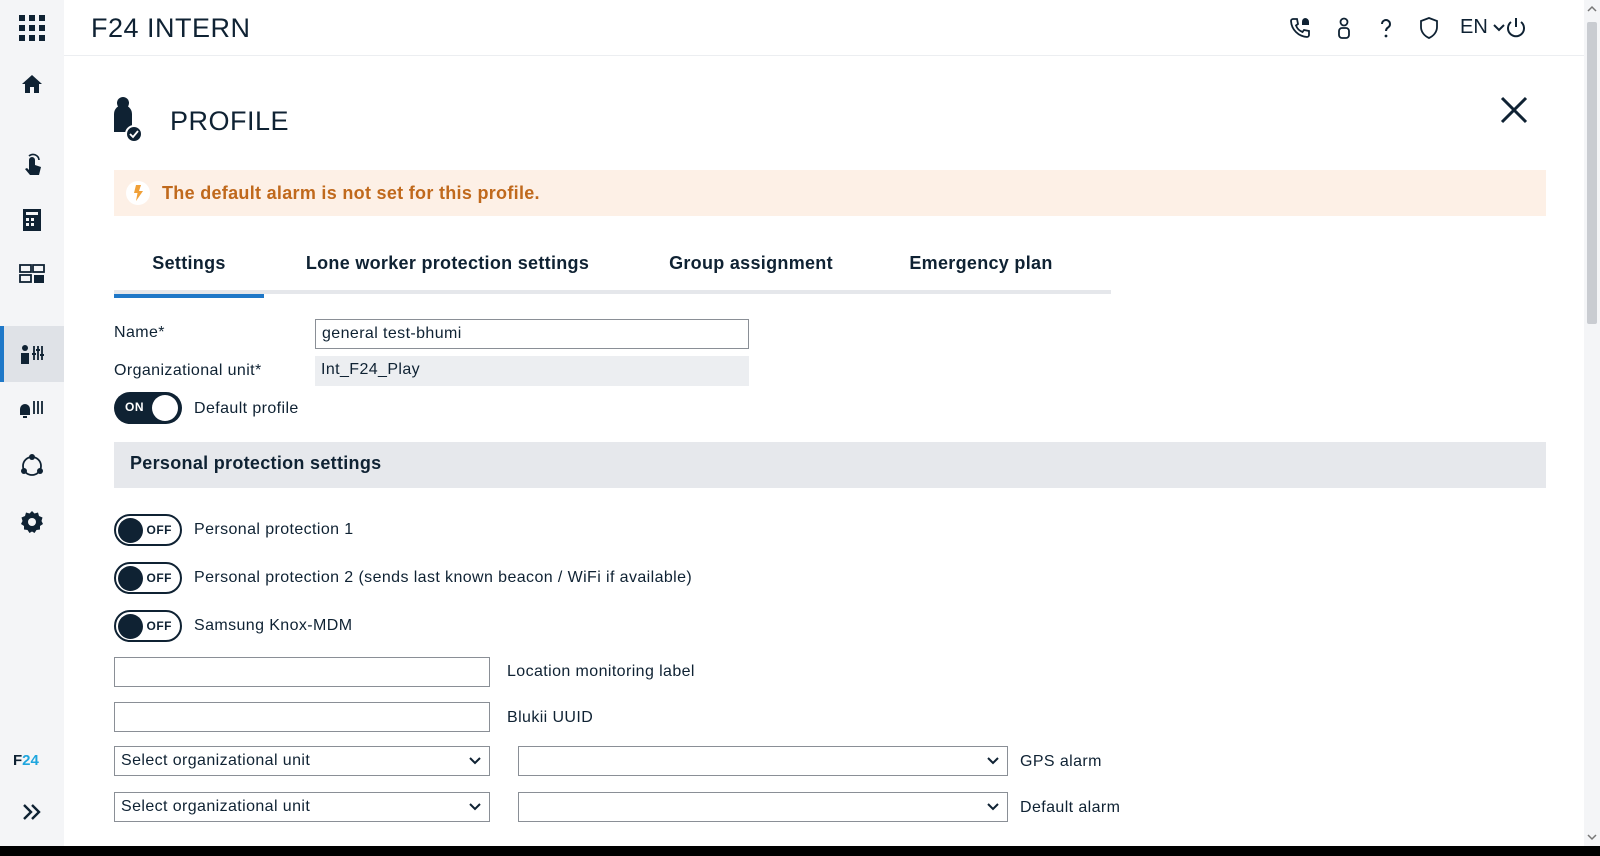 This screenshot has width=1600, height=856. Describe the element at coordinates (550, 717) in the screenshot. I see `blukii-uuid-label: Blukii UUID` at that location.